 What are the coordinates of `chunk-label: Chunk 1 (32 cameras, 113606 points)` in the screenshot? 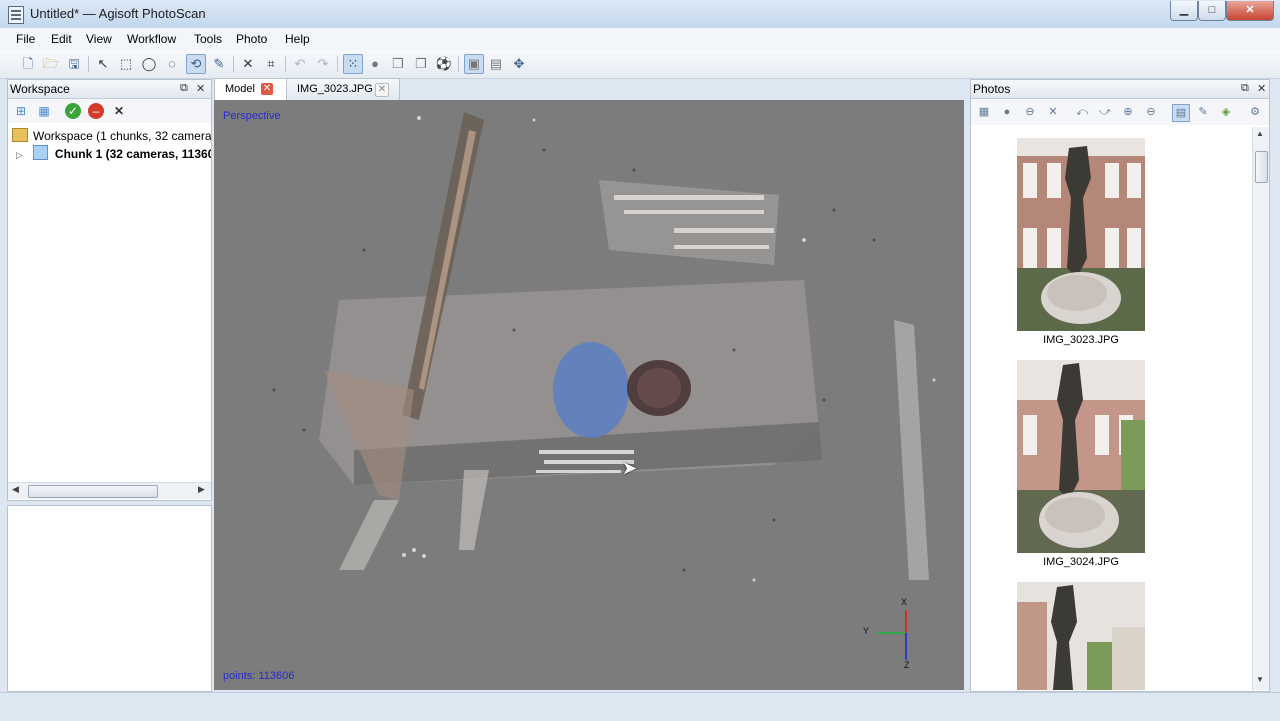 It's located at (132, 154).